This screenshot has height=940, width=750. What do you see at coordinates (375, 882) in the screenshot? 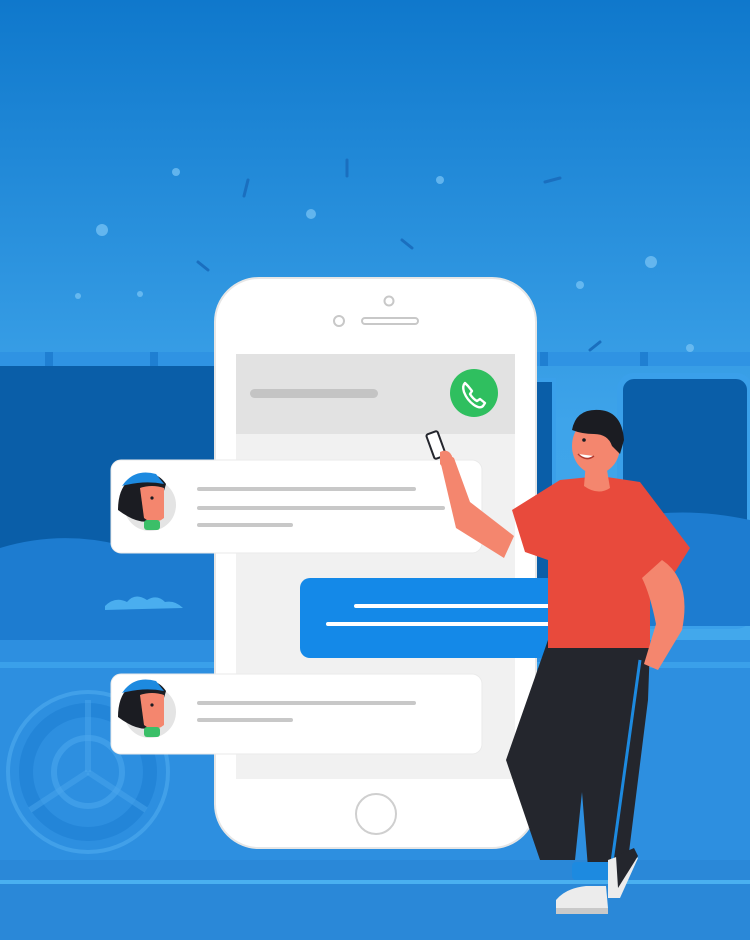
I see `deck-floor-line` at bounding box center [375, 882].